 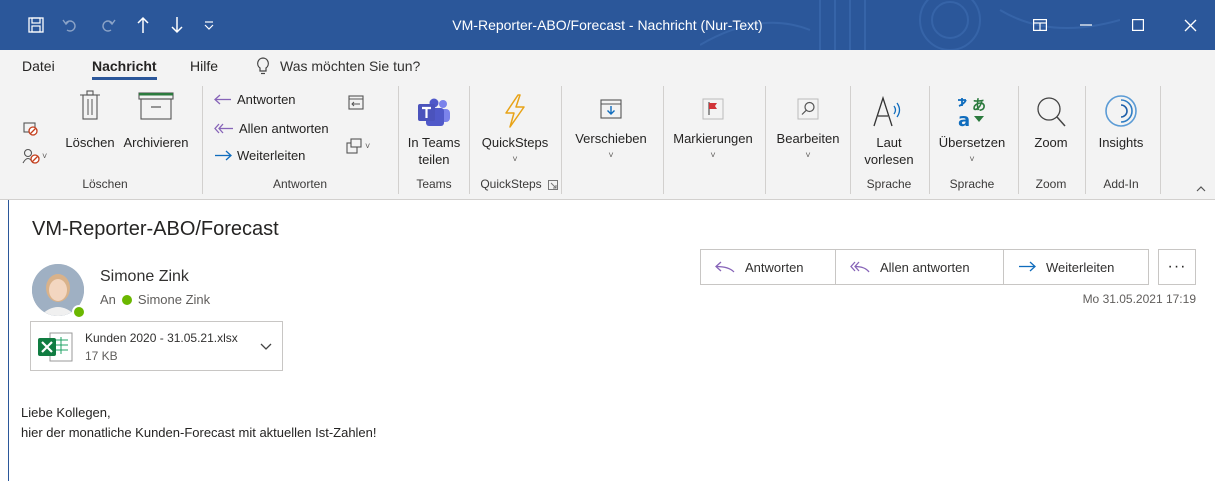 I want to click on more-respond-icon: ˅, so click(x=358, y=146).